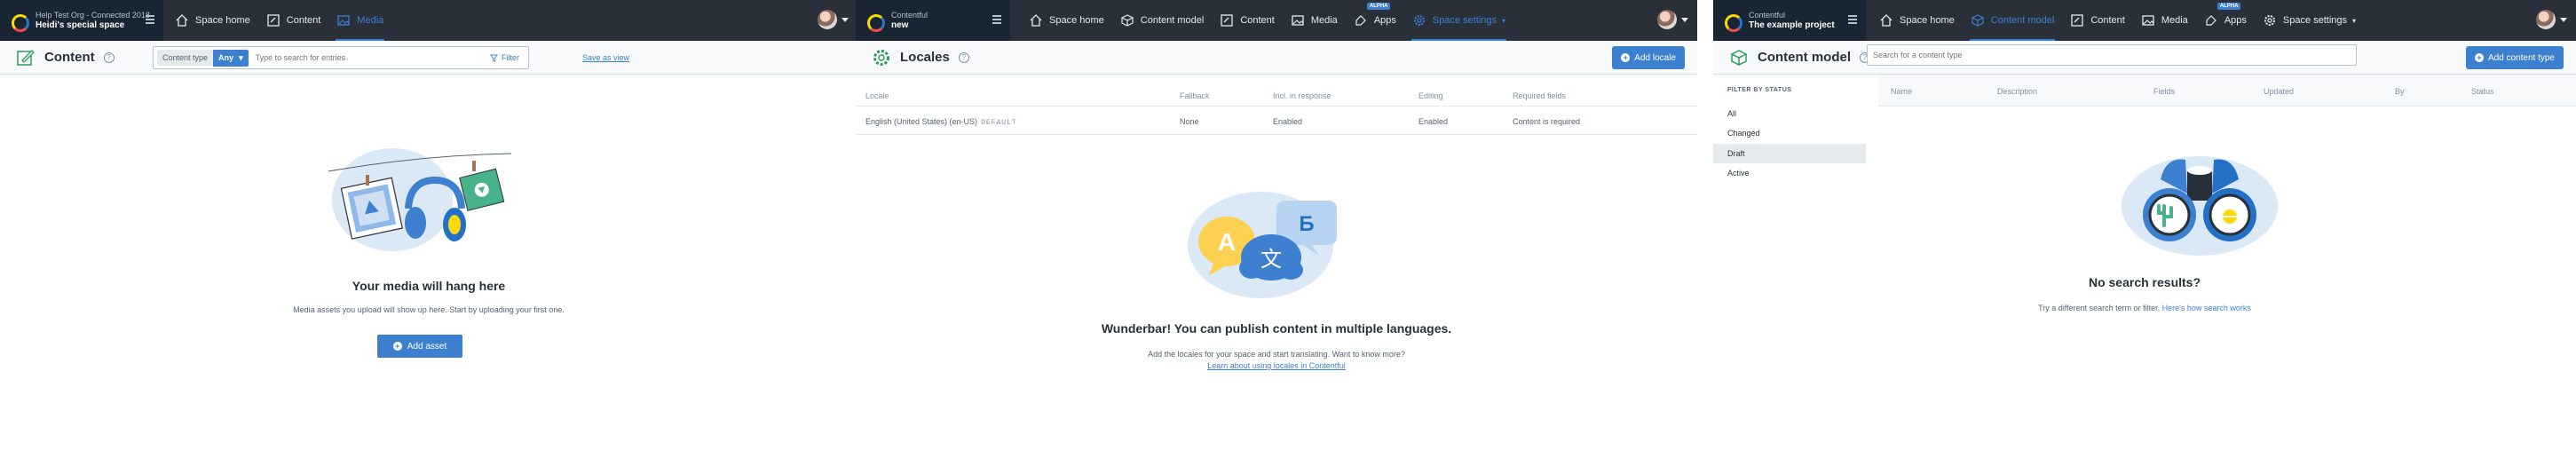 This screenshot has width=2576, height=474. What do you see at coordinates (1276, 365) in the screenshot?
I see `learn-locales-link: Learn about using locales in Contentful` at bounding box center [1276, 365].